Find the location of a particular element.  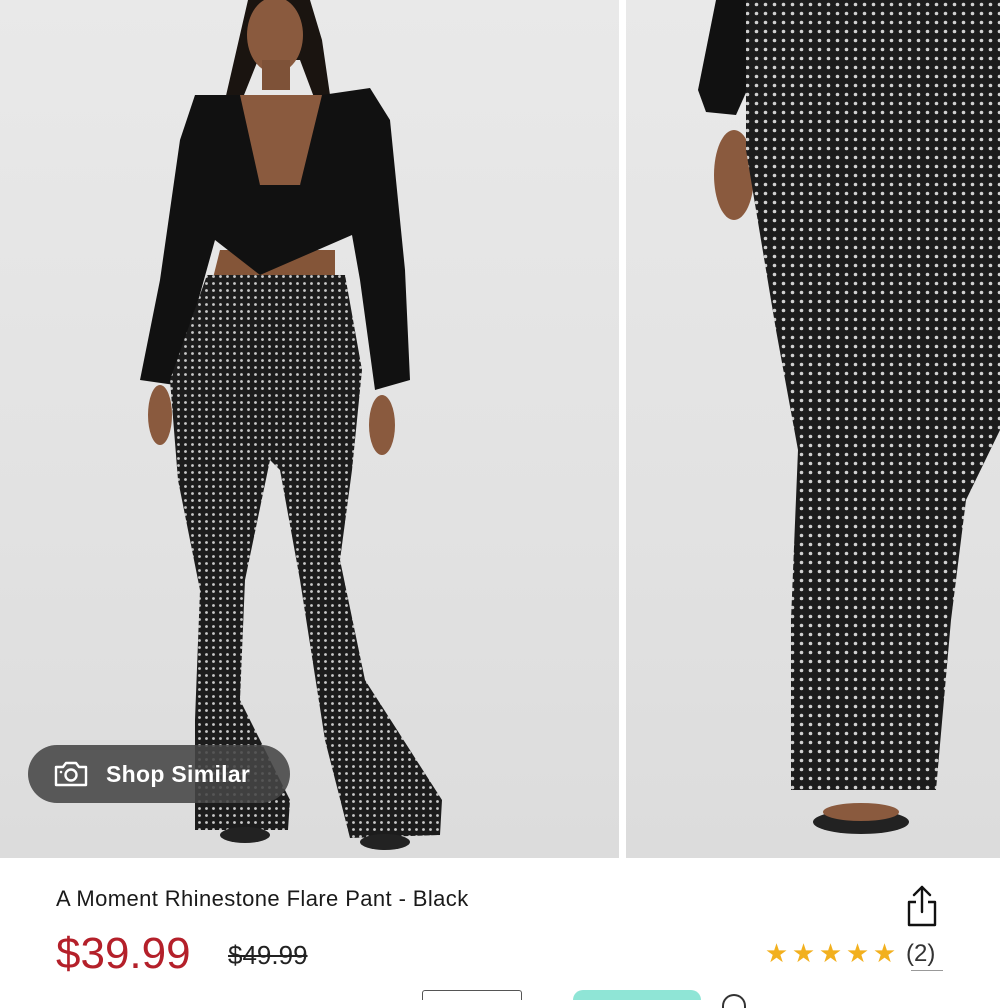

product-title: A Moment Rhinestone Flare Pant - Black is located at coordinates (262, 898).